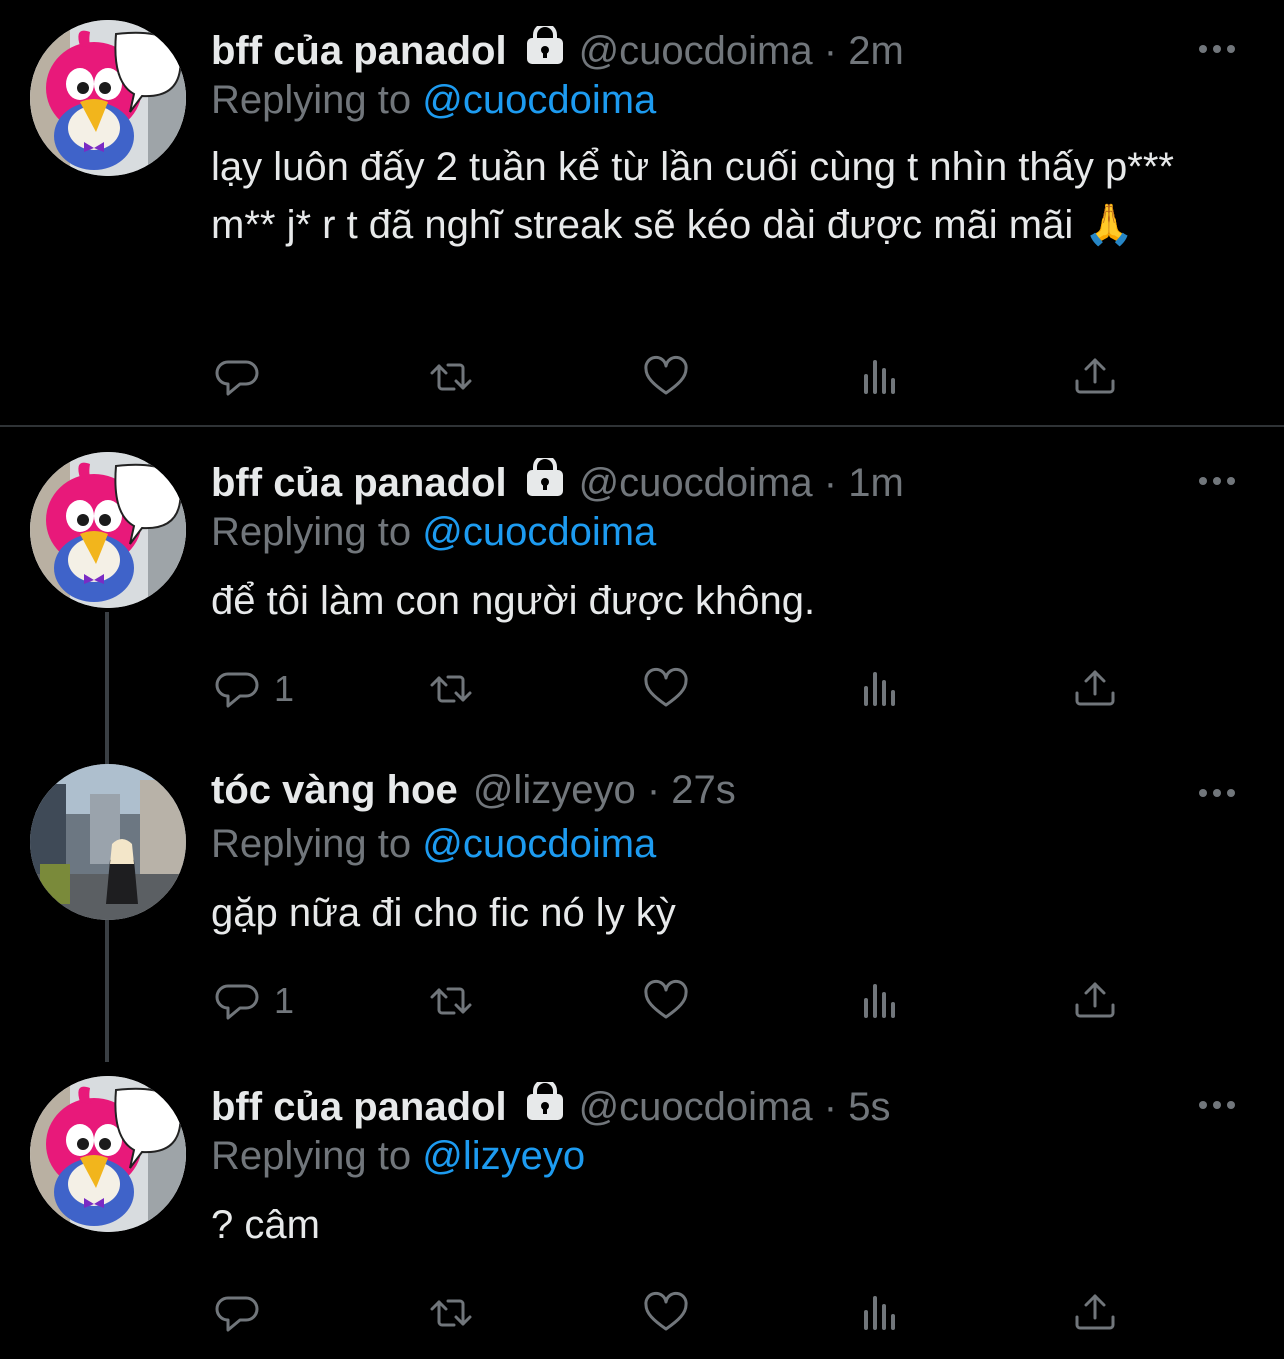  I want to click on tweet-text: ? câm, so click(265, 1225).